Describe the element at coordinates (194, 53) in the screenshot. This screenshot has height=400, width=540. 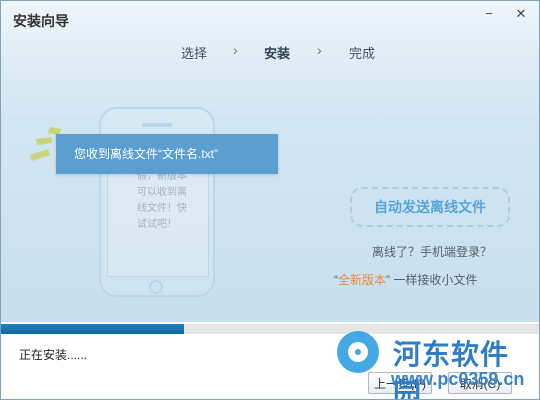
I see `step-select: 选择` at that location.